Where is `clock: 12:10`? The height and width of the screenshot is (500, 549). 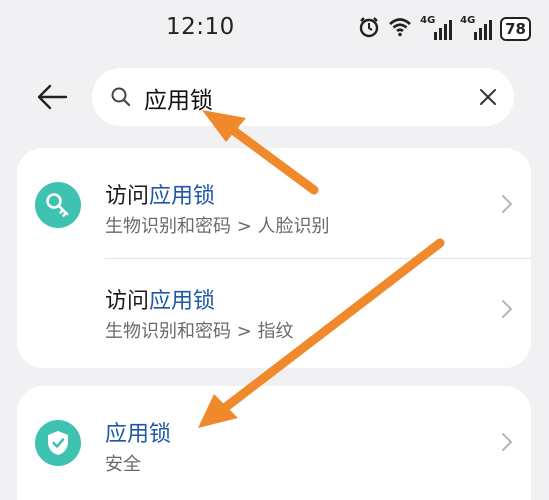 clock: 12:10 is located at coordinates (200, 27).